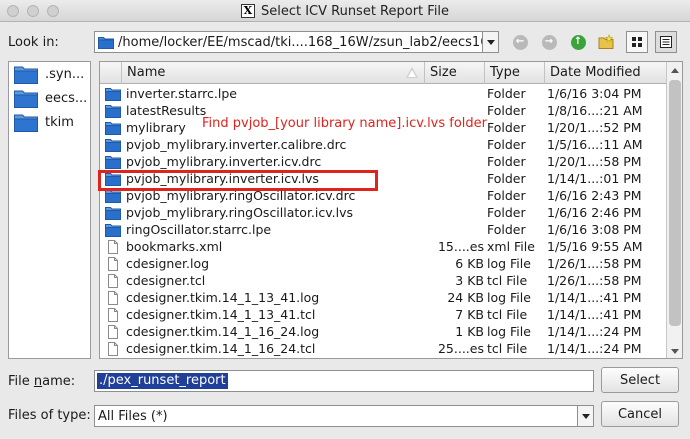 The height and width of the screenshot is (439, 690). What do you see at coordinates (594, 195) in the screenshot?
I see `file-date-cell: 1/6/16 2:43 PM` at bounding box center [594, 195].